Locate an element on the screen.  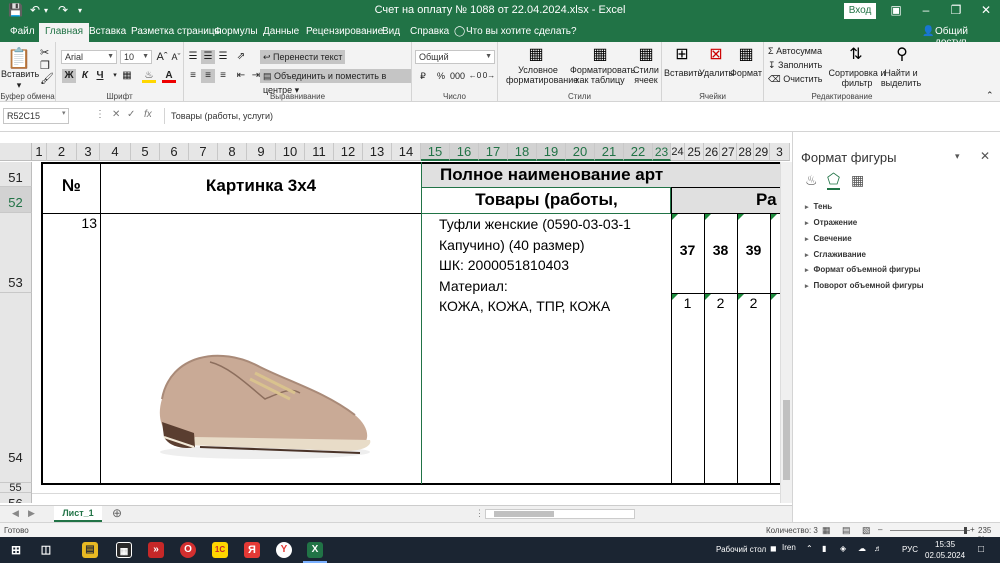
clock-time: 15:35 is located at coordinates (945, 544).